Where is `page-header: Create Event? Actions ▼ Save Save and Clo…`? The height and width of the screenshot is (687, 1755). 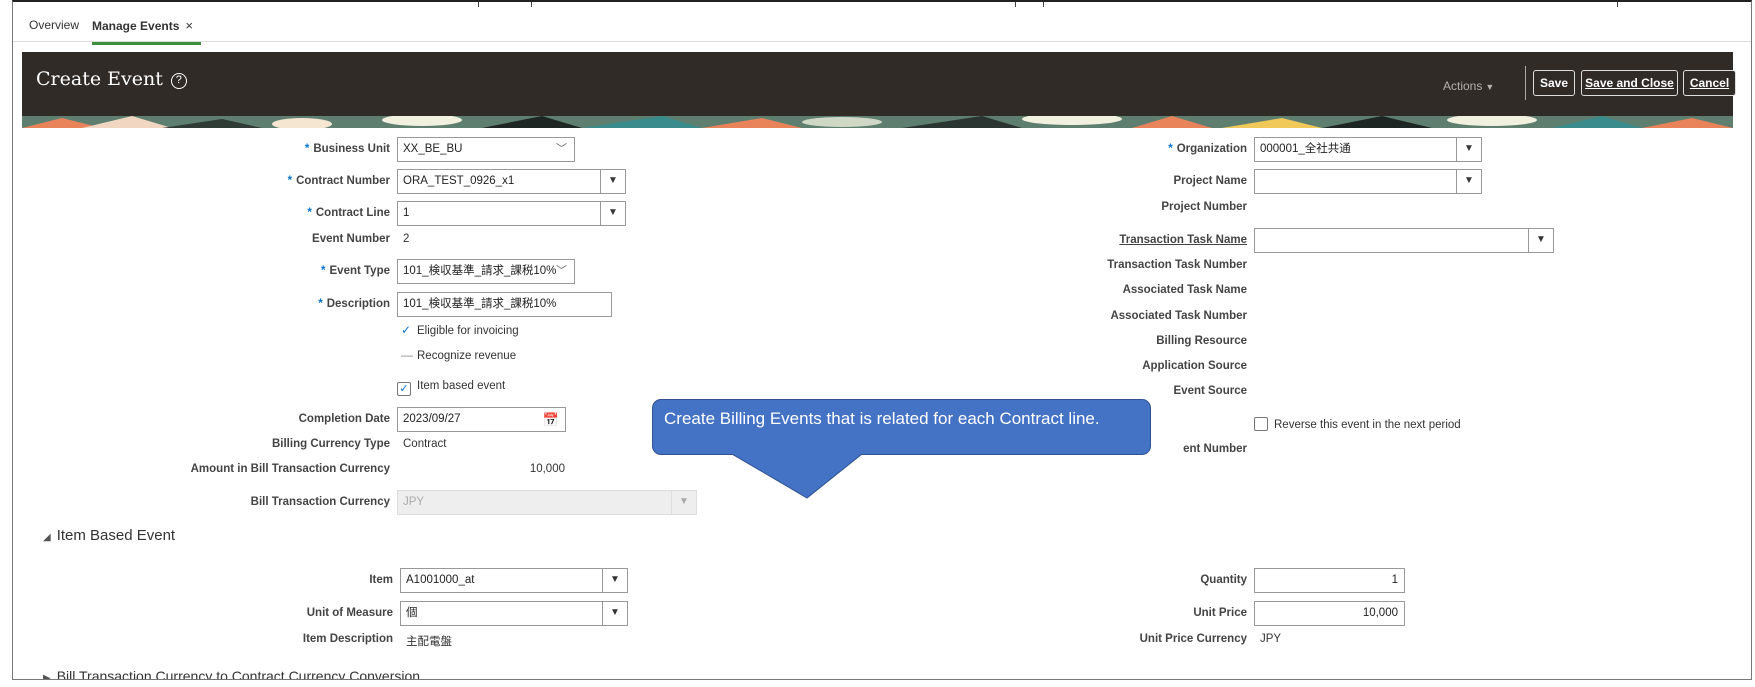
page-header: Create Event? Actions ▼ Save Save and Clo… is located at coordinates (879, 84).